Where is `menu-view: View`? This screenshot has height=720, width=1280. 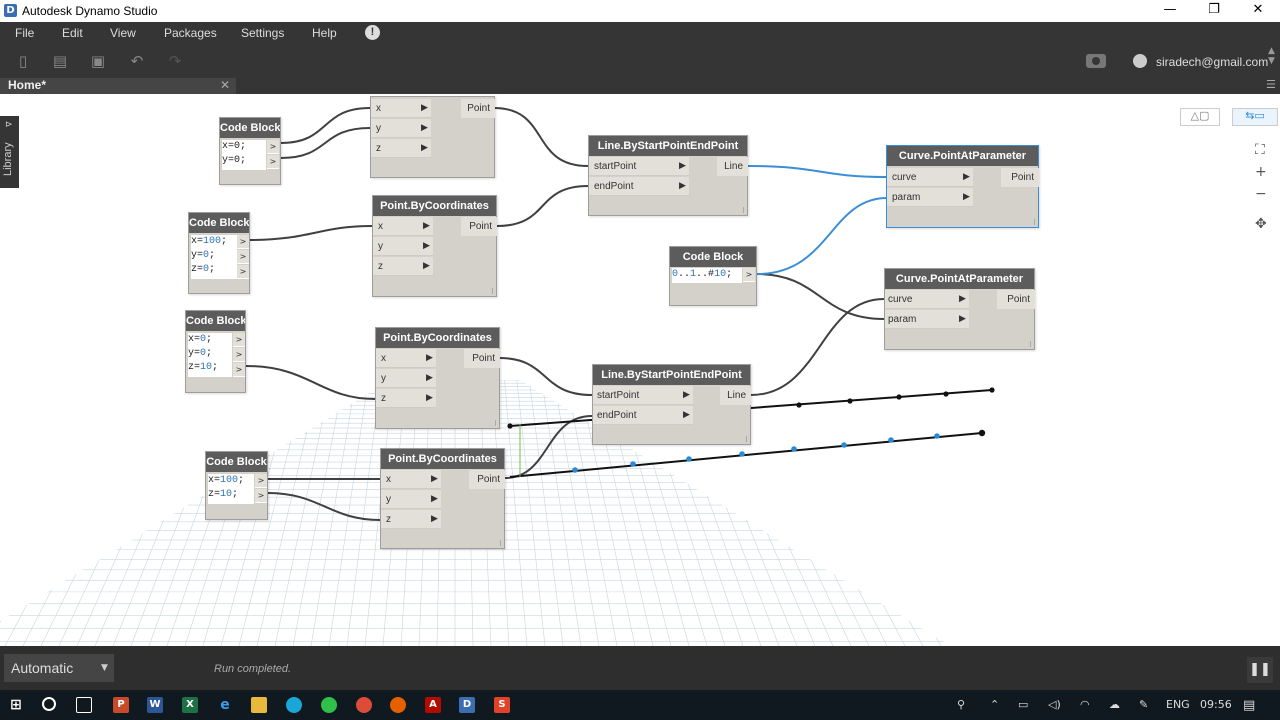 menu-view: View is located at coordinates (123, 33).